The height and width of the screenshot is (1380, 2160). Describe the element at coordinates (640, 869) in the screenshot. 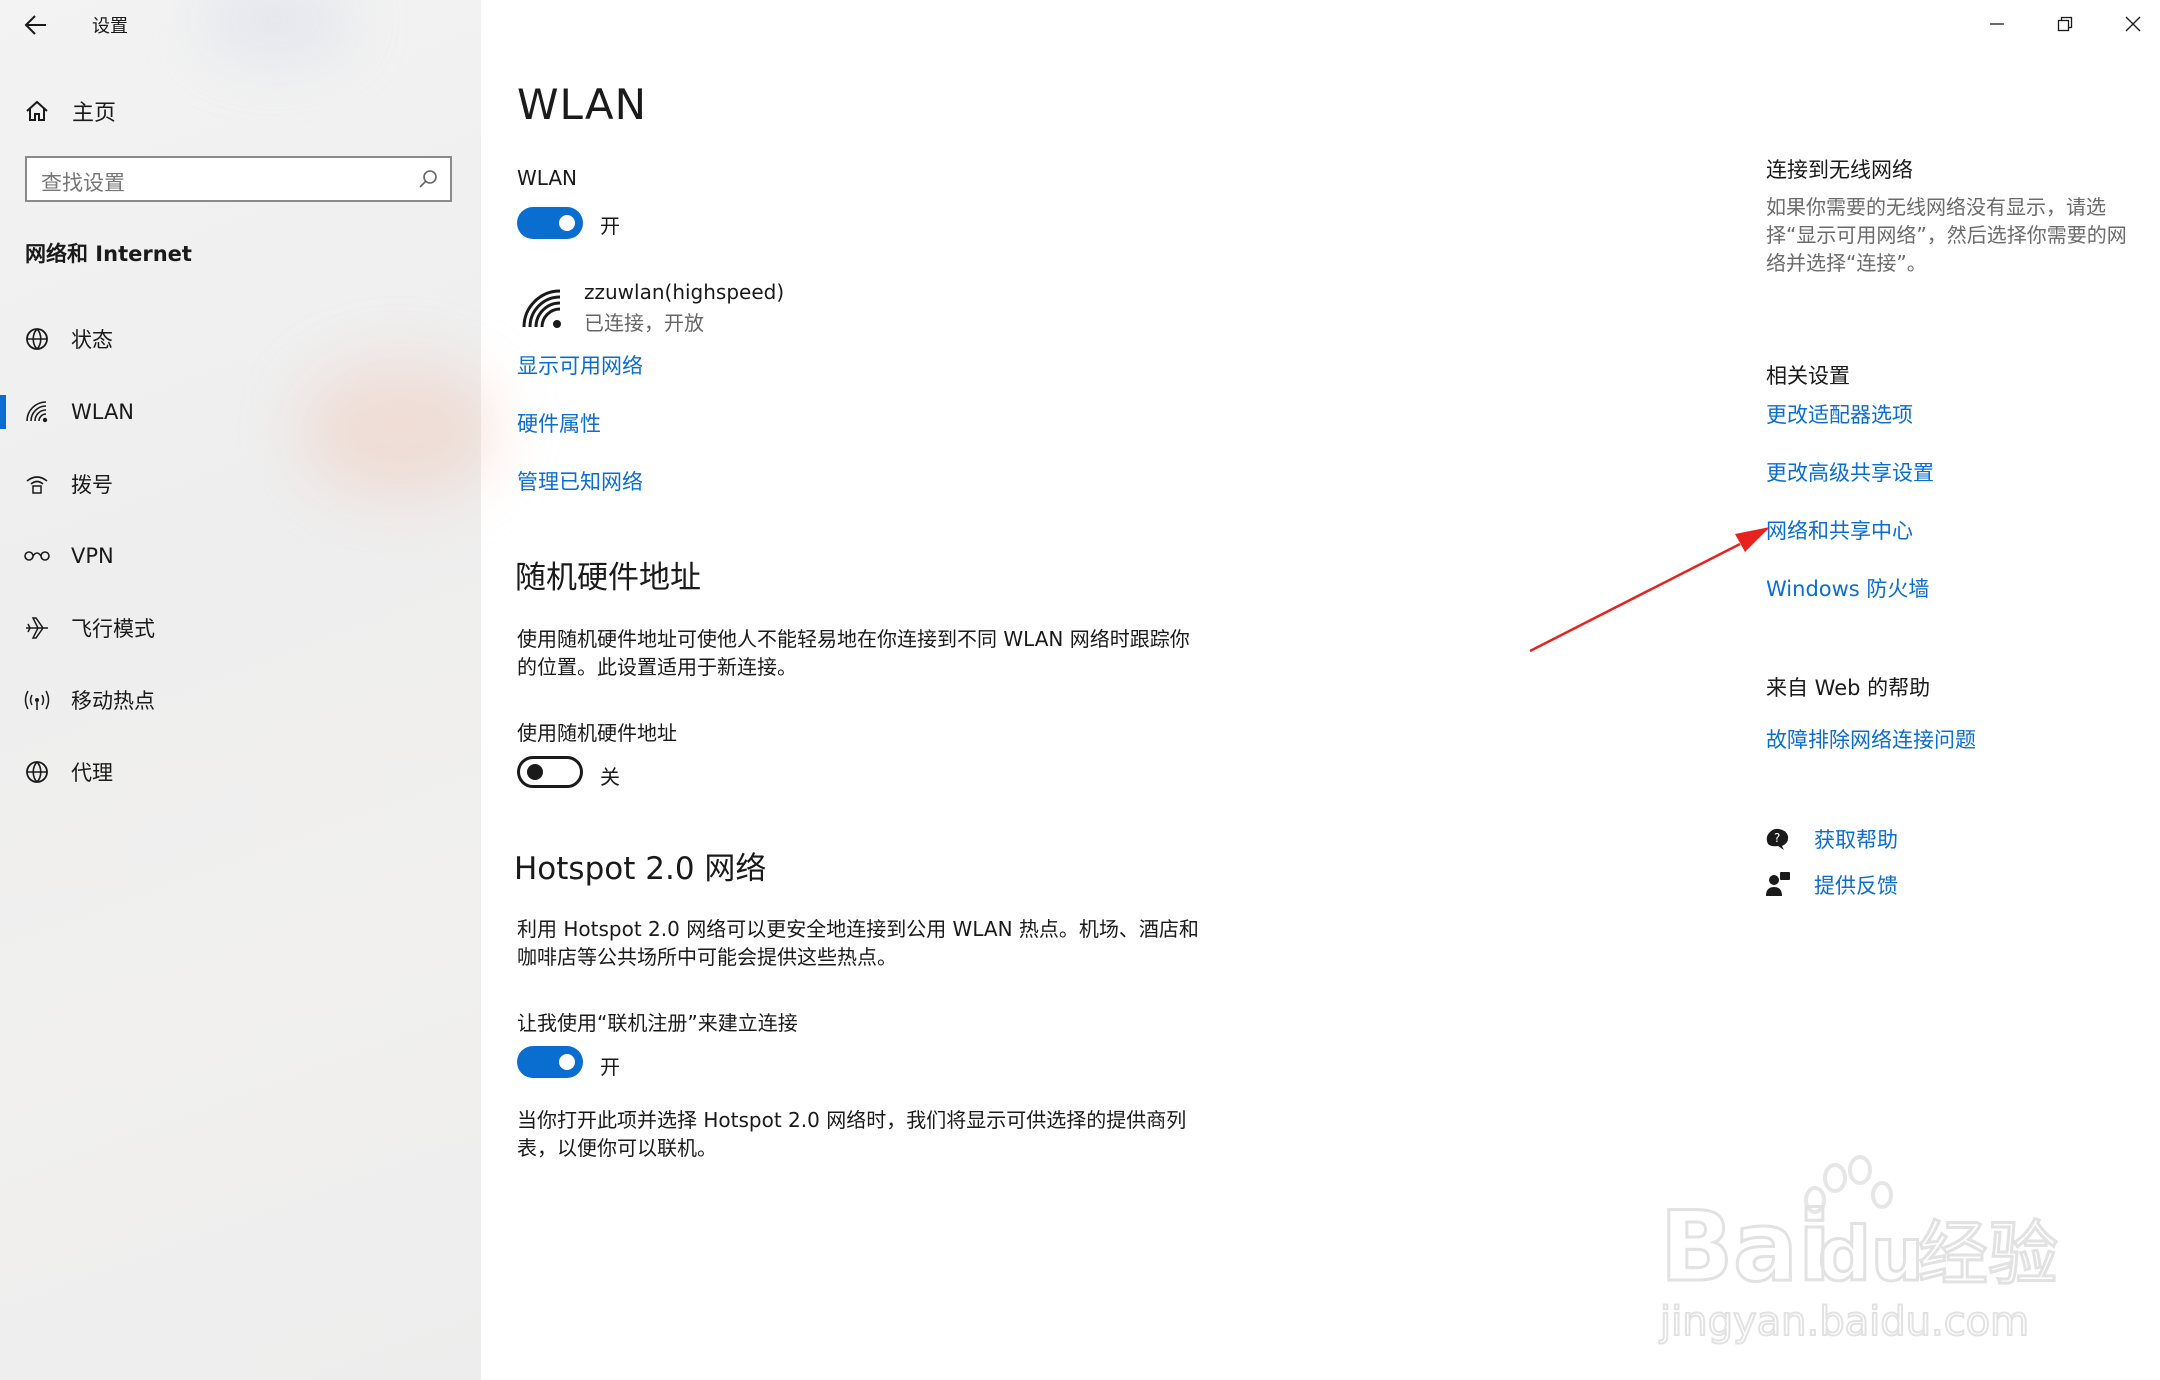

I see `hotspot-heading: Hotspot 2.0 网络` at that location.